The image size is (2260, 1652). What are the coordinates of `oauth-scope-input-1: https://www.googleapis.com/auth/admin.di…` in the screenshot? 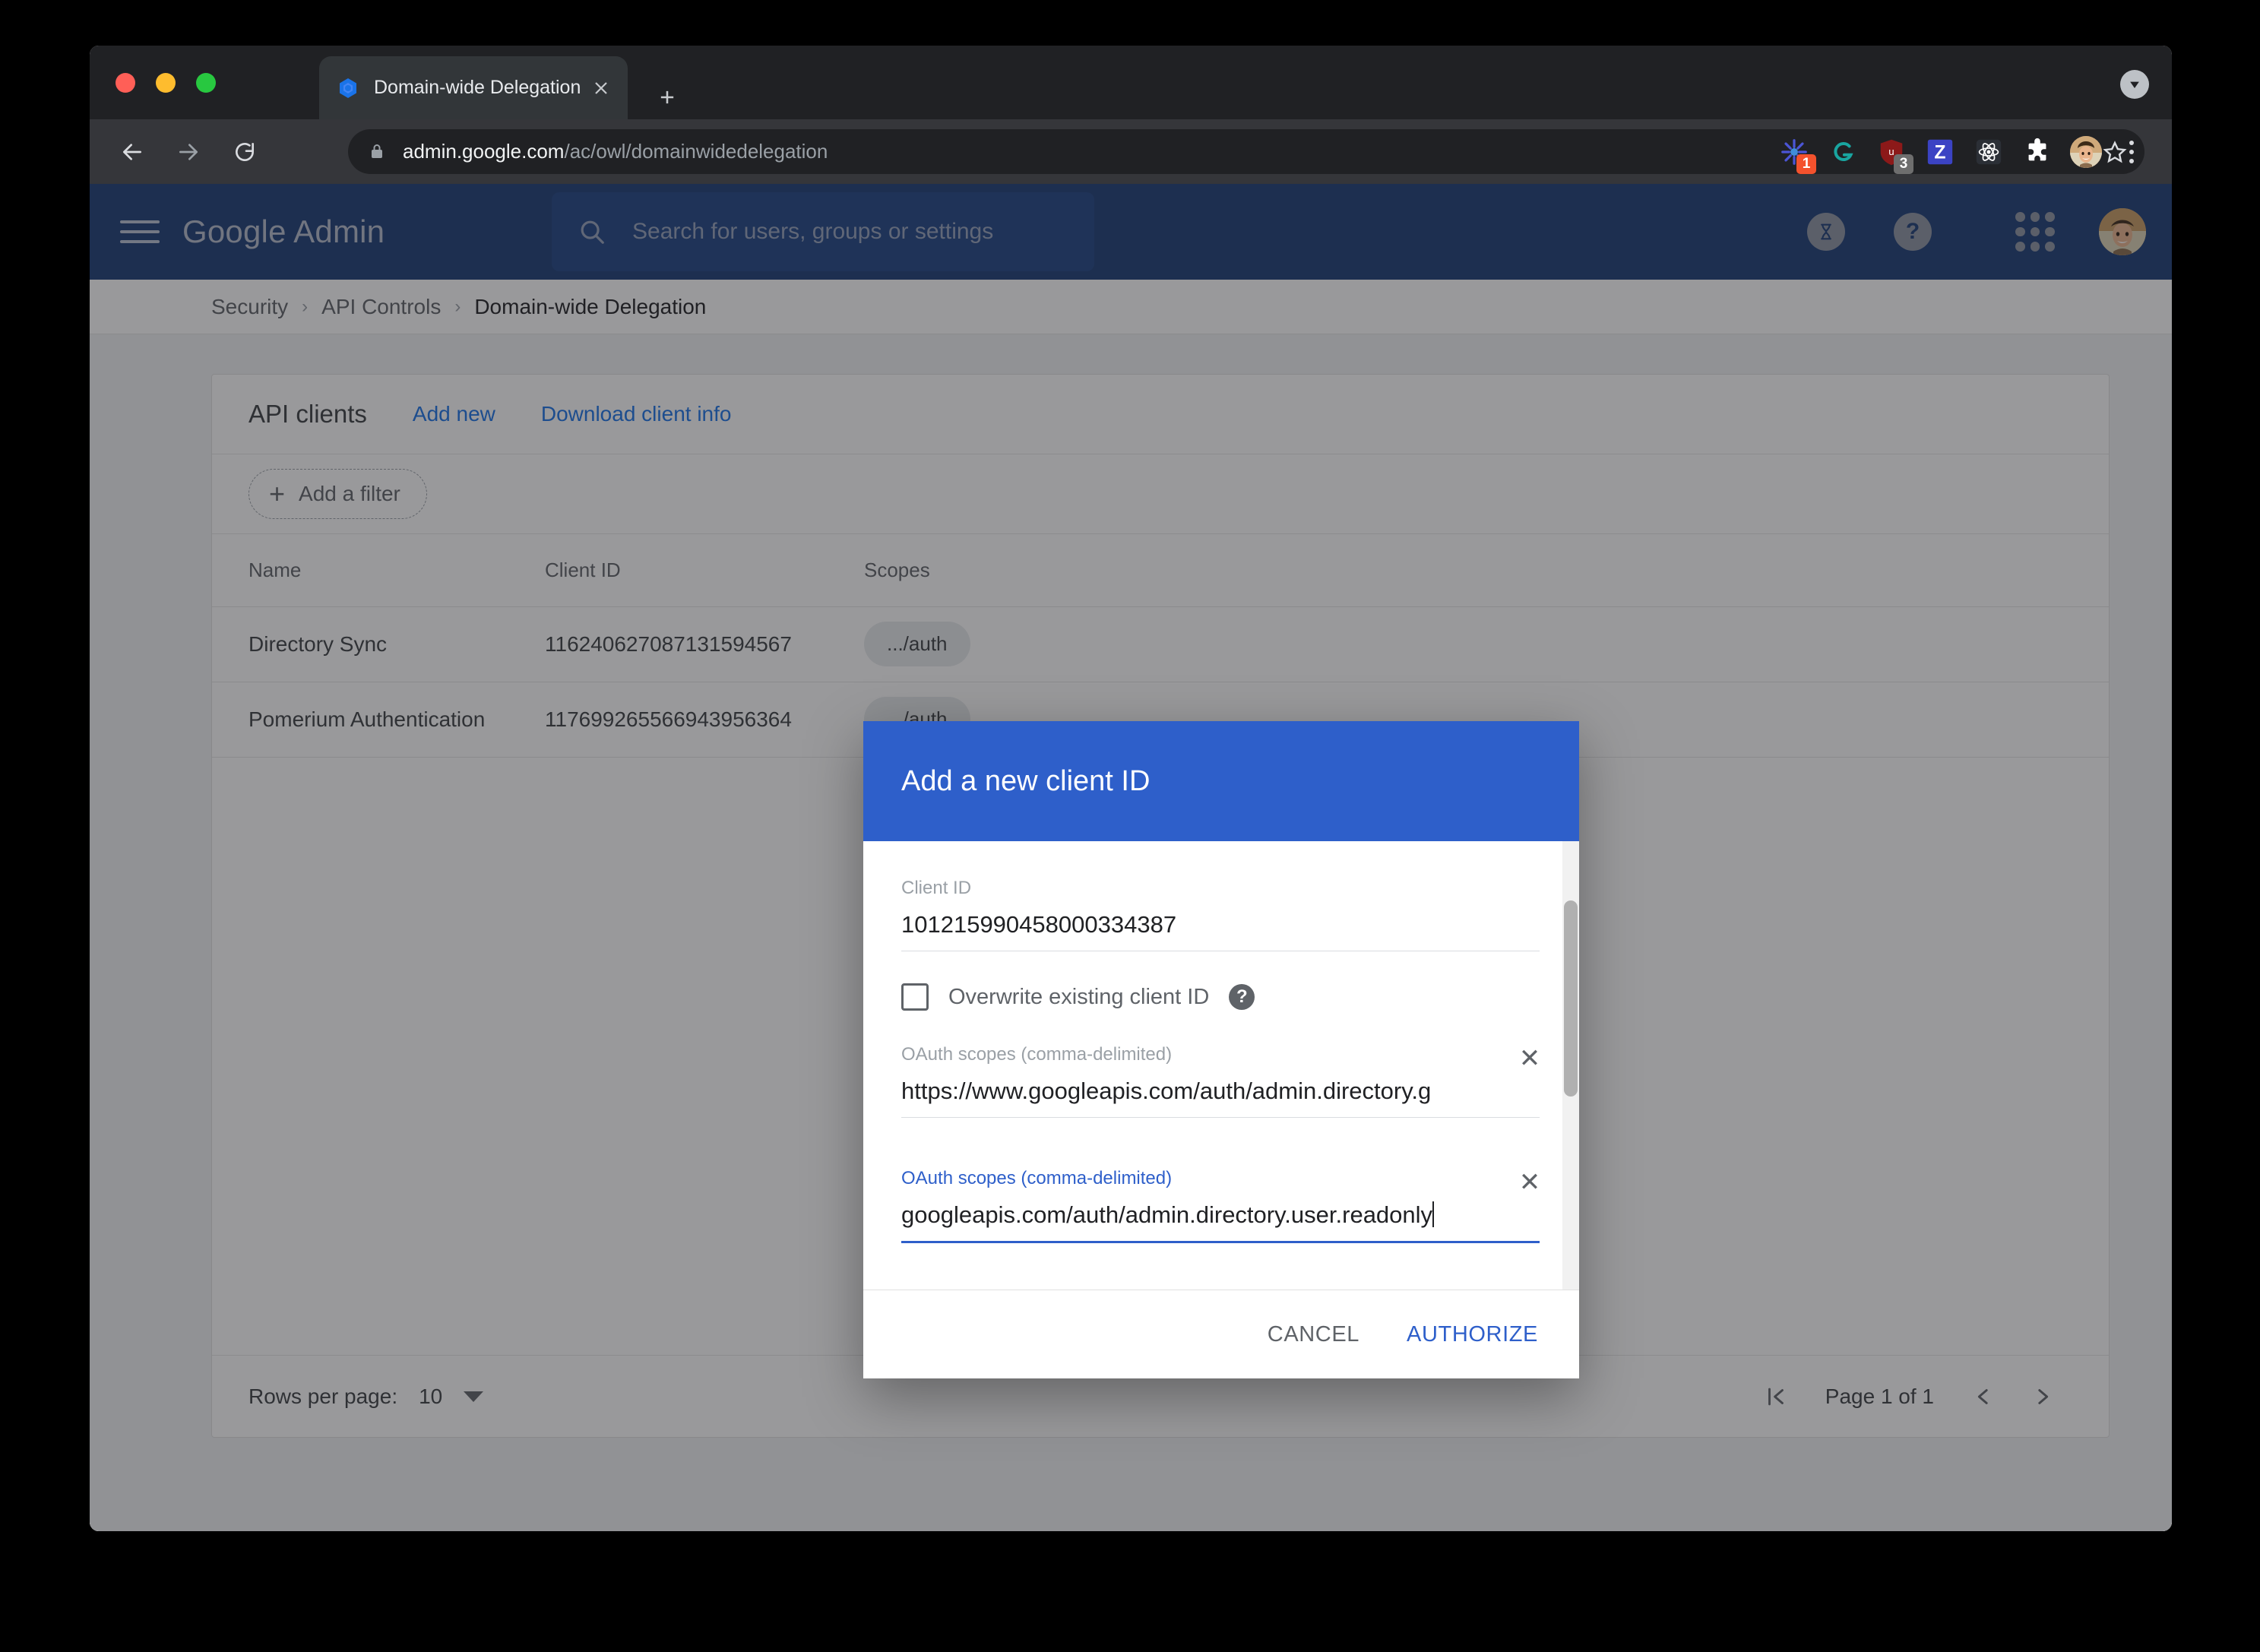 It's located at (1220, 1098).